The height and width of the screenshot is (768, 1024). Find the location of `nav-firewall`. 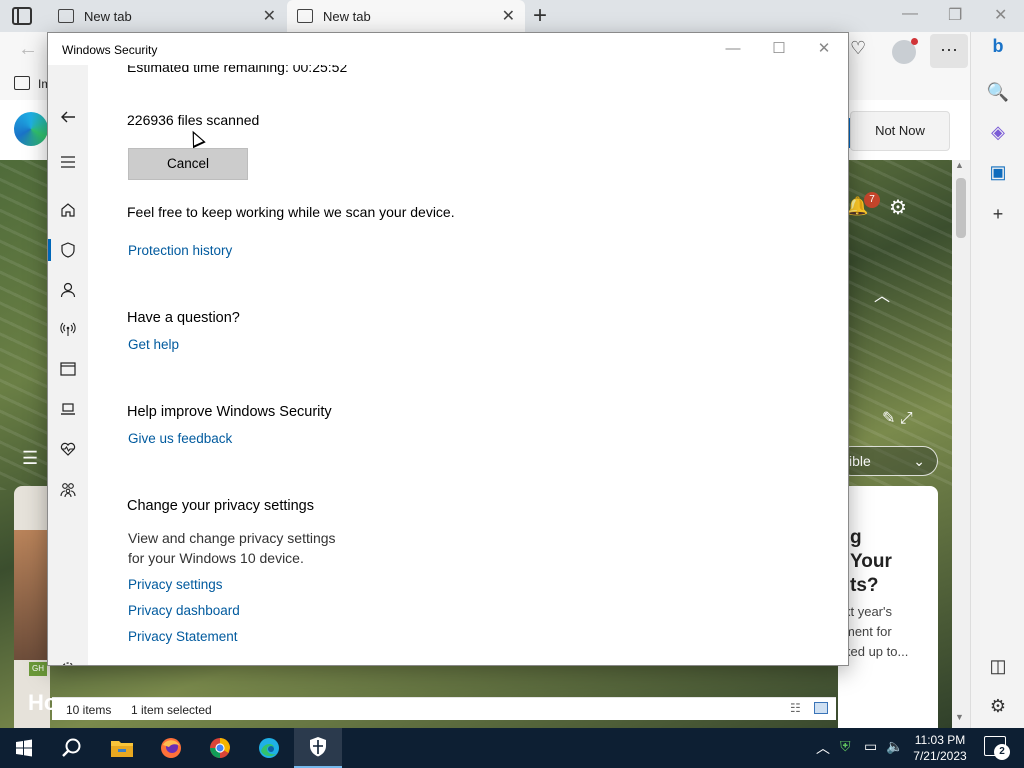

nav-firewall is located at coordinates (68, 329).